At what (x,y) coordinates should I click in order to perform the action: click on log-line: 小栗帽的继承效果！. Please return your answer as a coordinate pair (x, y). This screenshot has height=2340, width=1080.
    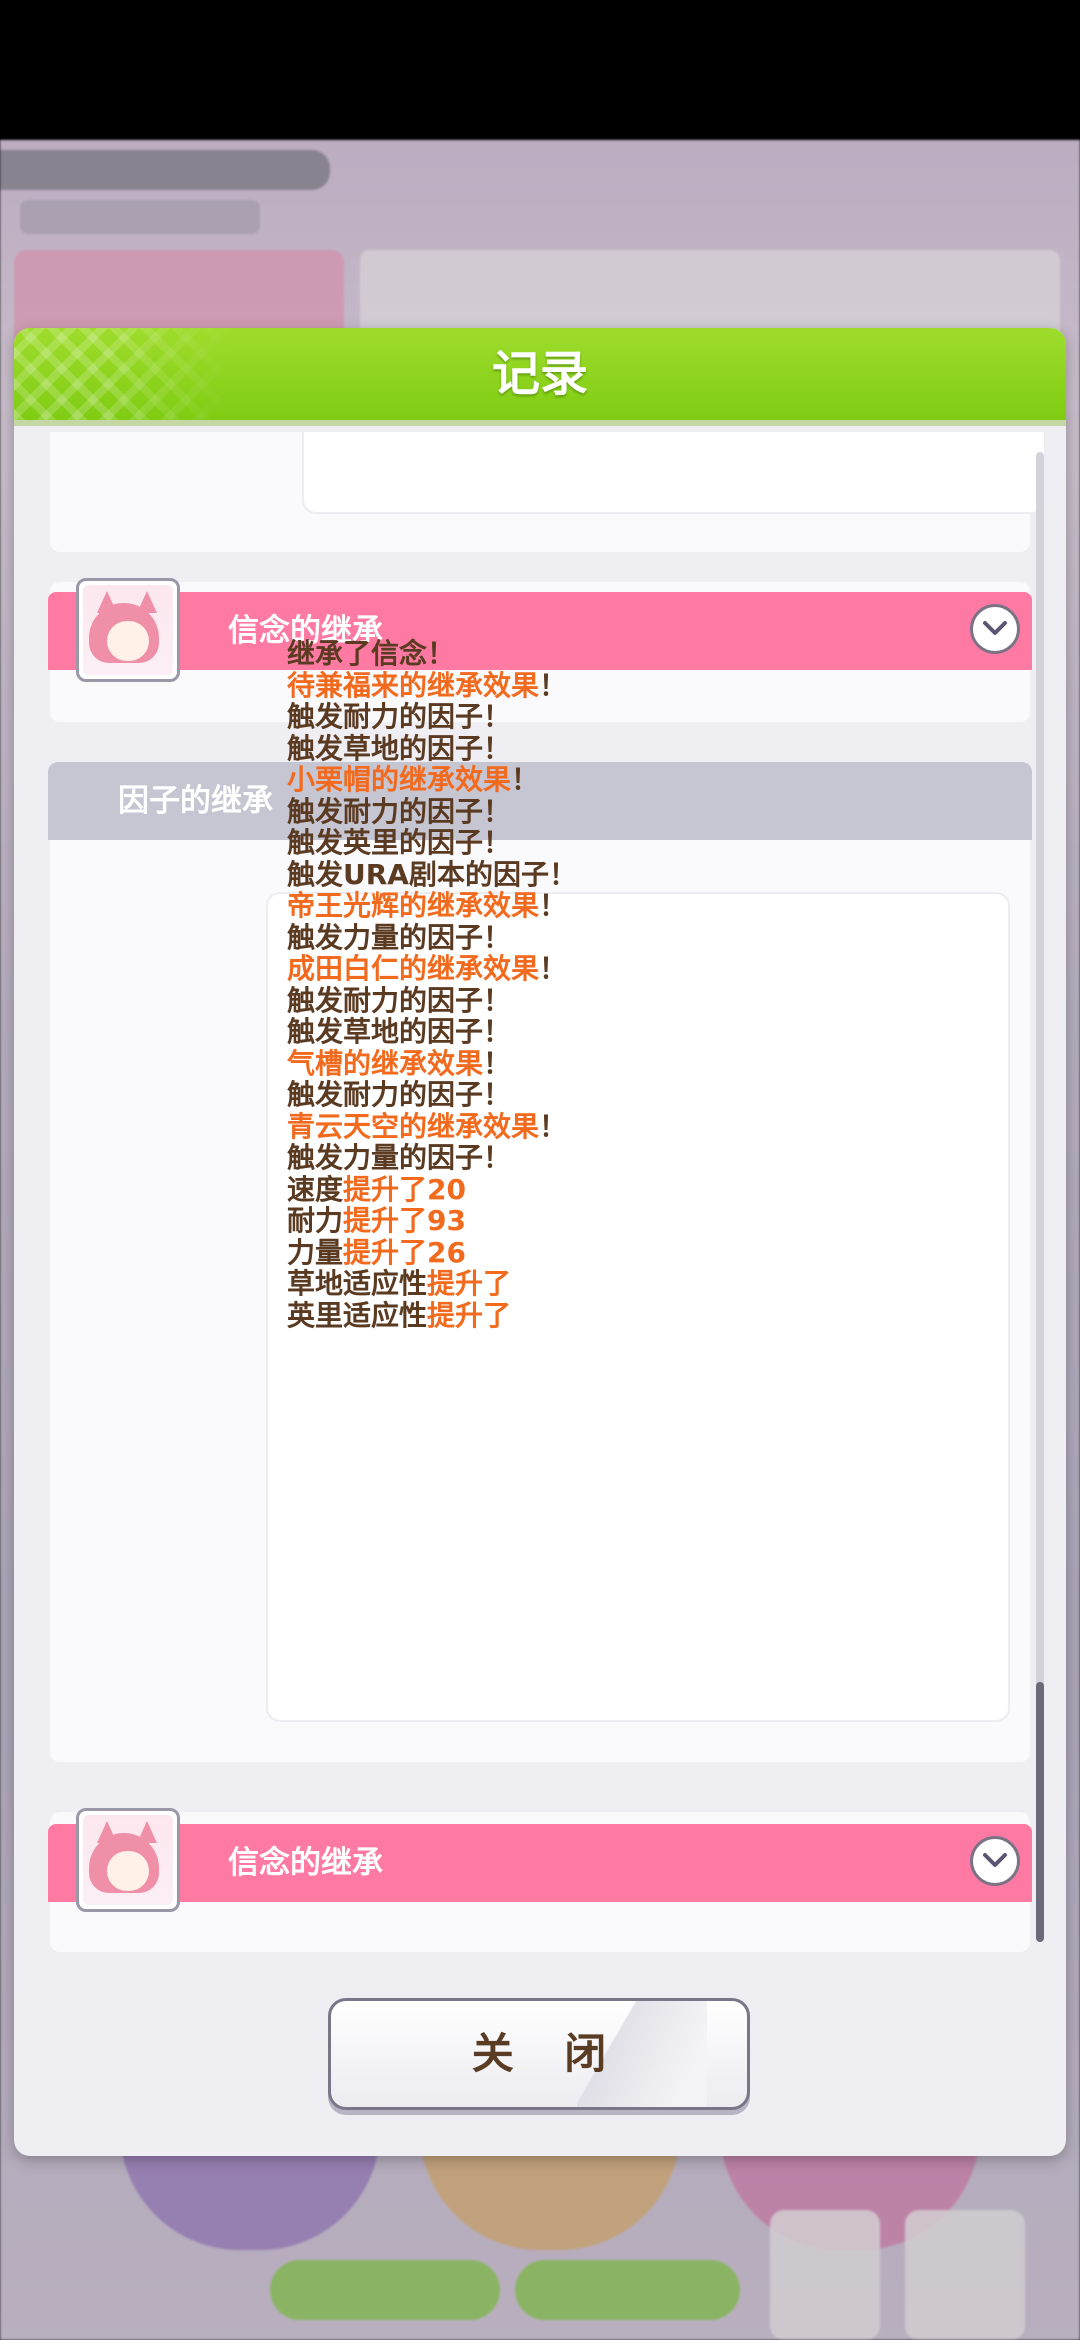
    Looking at the image, I should click on (432, 780).